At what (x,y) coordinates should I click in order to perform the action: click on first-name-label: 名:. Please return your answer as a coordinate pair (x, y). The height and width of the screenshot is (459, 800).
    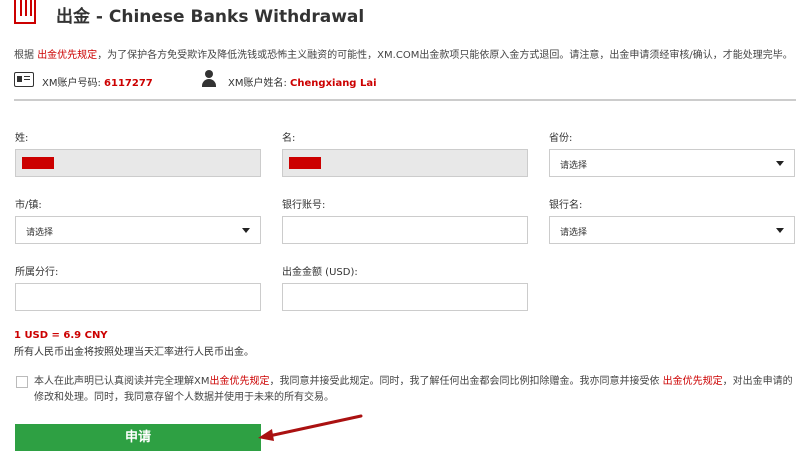
    Looking at the image, I should click on (289, 138).